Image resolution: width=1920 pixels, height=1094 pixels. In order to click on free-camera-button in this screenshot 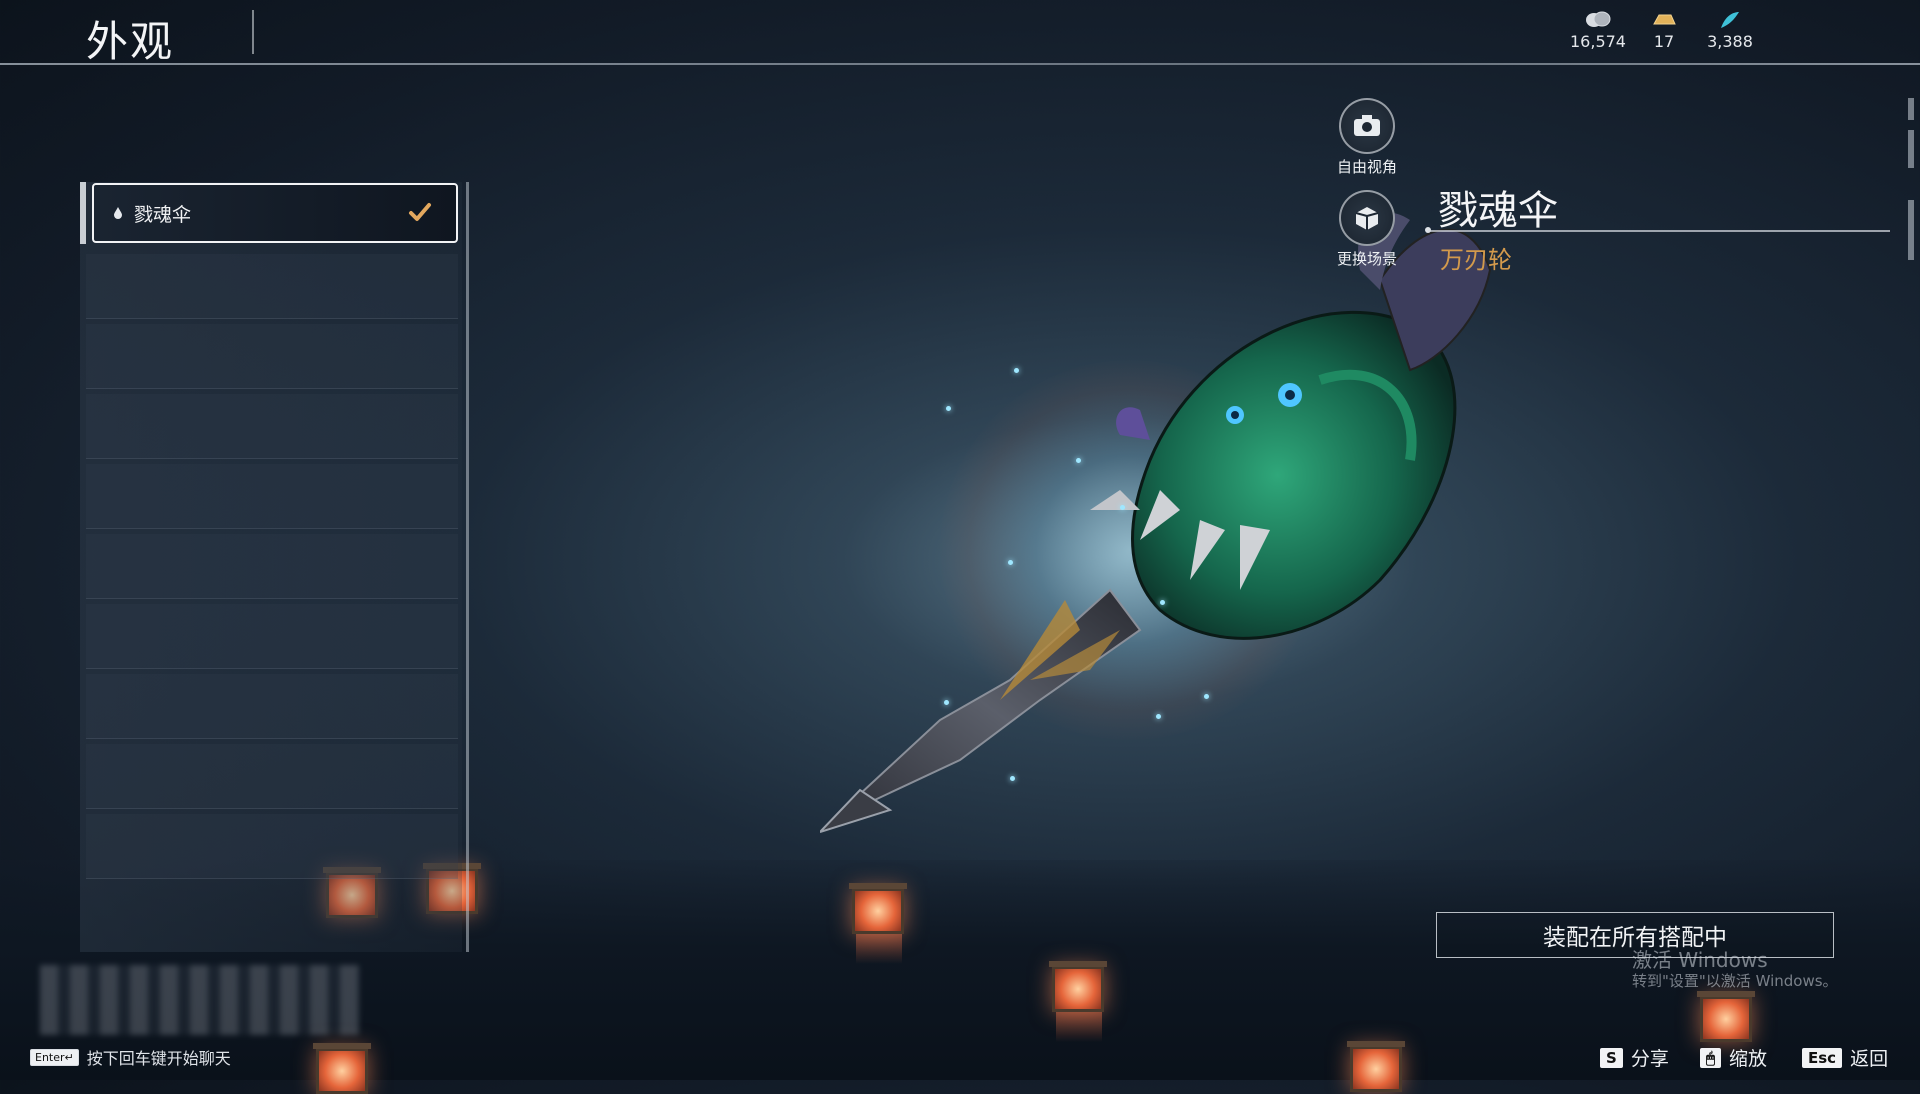, I will do `click(1367, 126)`.